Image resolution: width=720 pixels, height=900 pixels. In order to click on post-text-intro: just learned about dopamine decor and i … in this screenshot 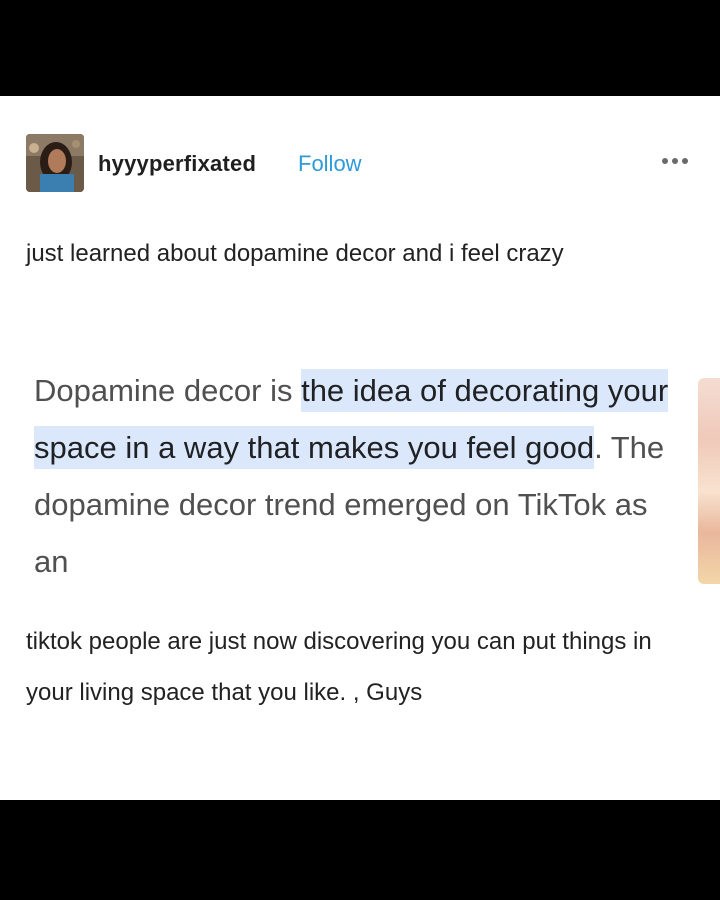, I will do `click(295, 253)`.